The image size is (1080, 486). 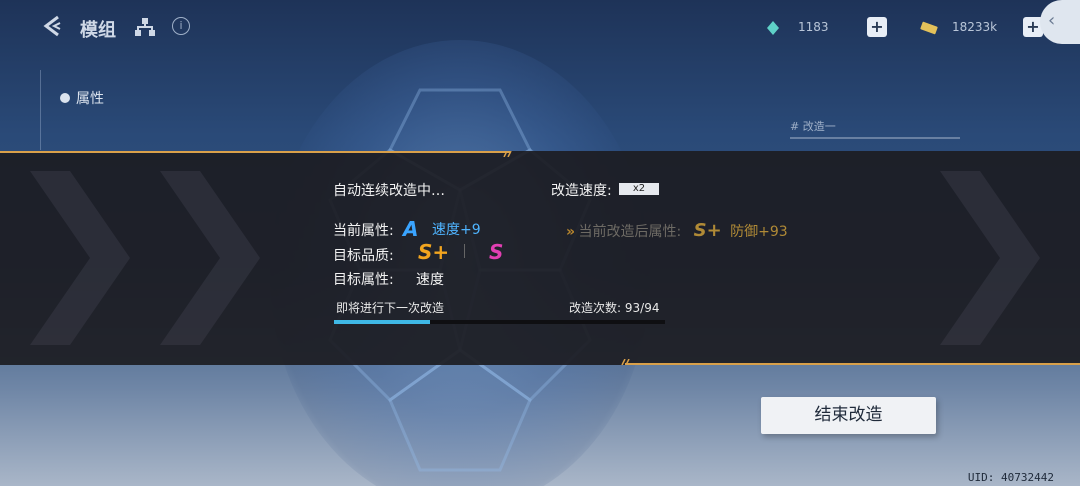 I want to click on after-attr: » 当前改造后属性: S+ 防御+93, so click(x=677, y=230).